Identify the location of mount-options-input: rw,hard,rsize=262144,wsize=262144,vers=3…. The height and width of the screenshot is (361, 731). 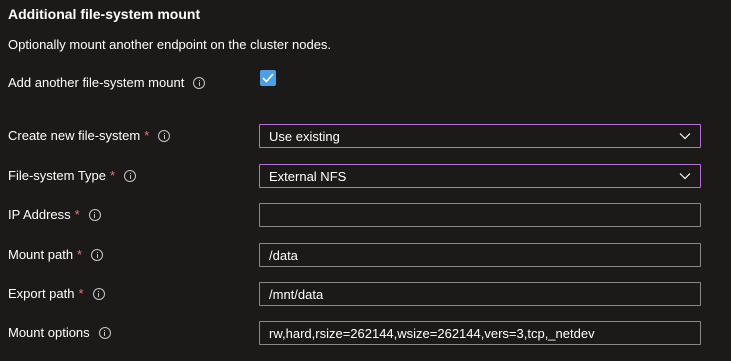
(480, 333).